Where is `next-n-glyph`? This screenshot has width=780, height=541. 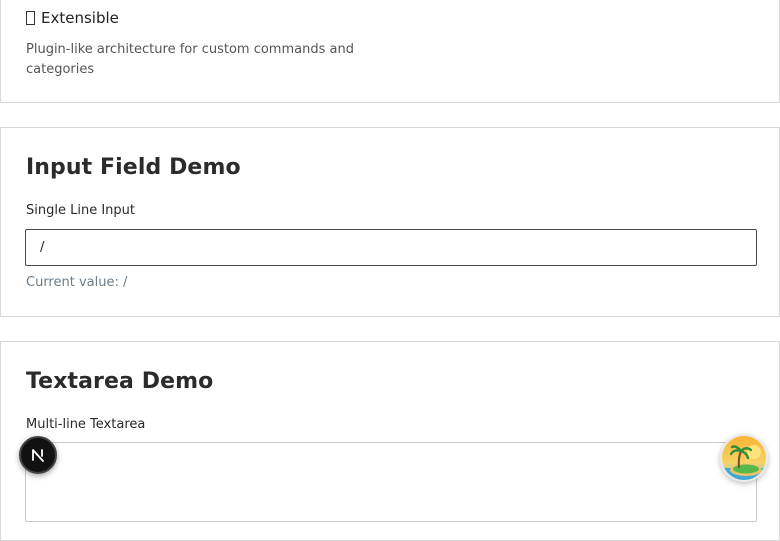
next-n-glyph is located at coordinates (38, 455).